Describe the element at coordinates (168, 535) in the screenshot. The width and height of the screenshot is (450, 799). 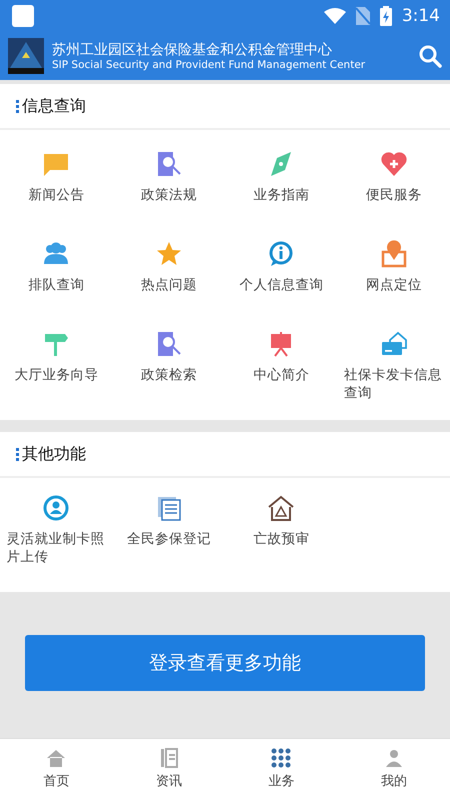
I see `function-item: 全民参保登记` at that location.